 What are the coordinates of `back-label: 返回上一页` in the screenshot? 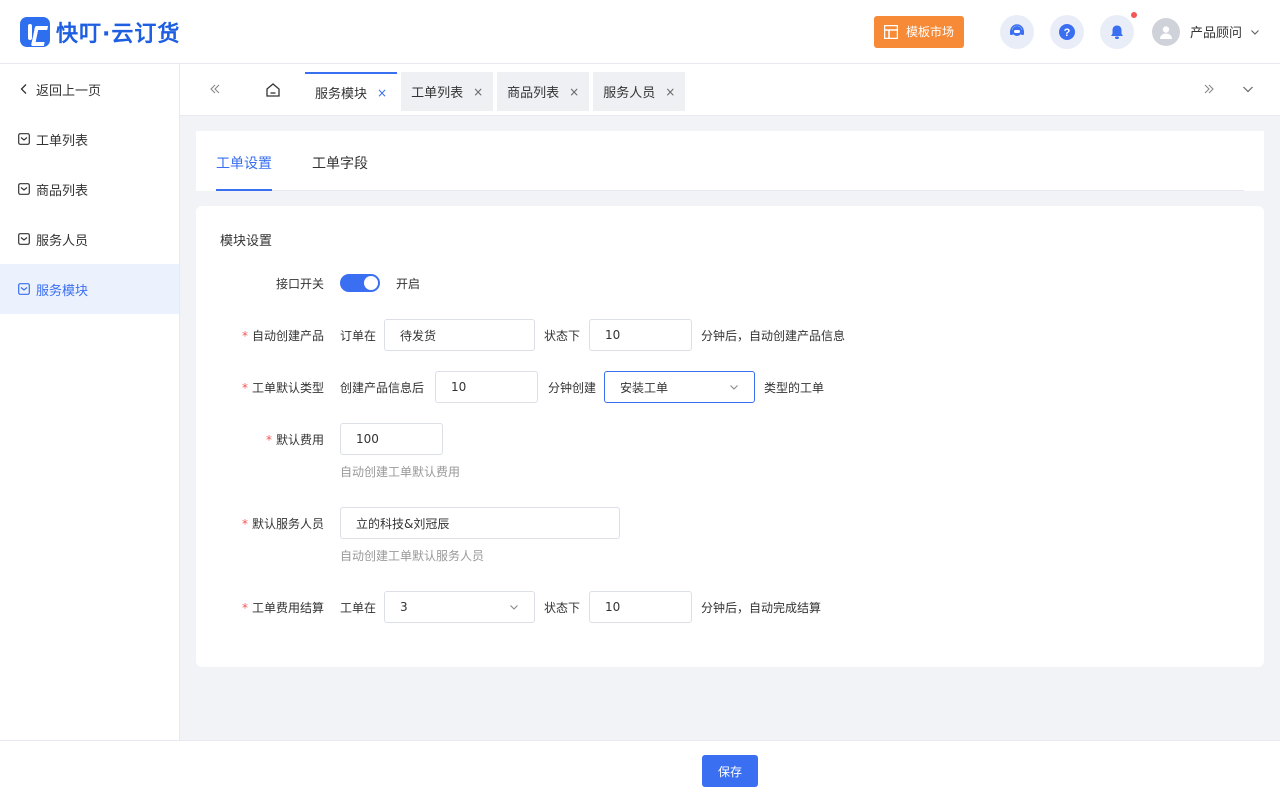 It's located at (69, 91).